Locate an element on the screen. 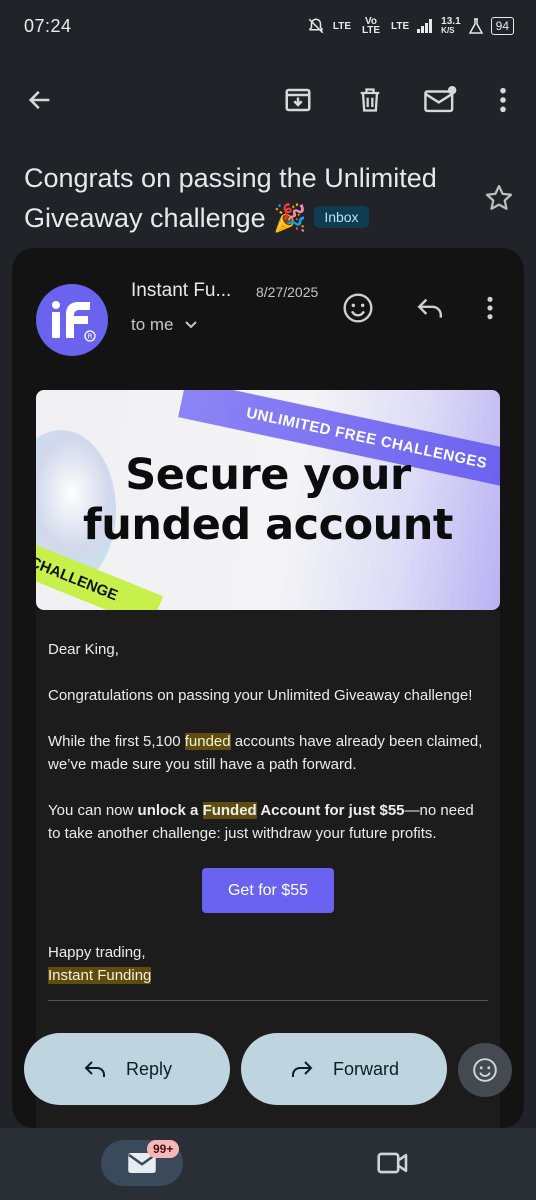 This screenshot has height=1200, width=536. net-speed: 13.1 K/S is located at coordinates (451, 26).